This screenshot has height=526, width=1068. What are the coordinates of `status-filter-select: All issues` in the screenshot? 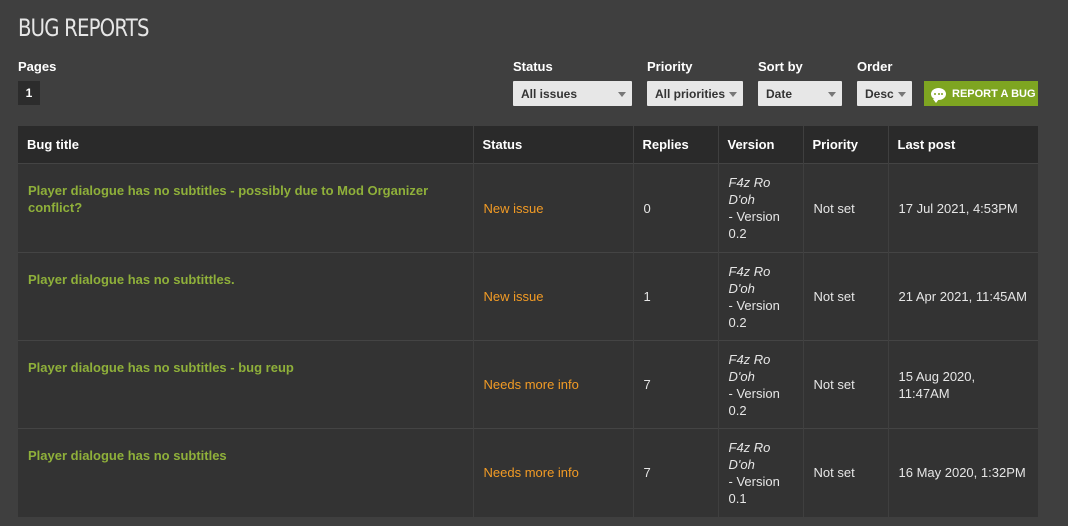 It's located at (572, 93).